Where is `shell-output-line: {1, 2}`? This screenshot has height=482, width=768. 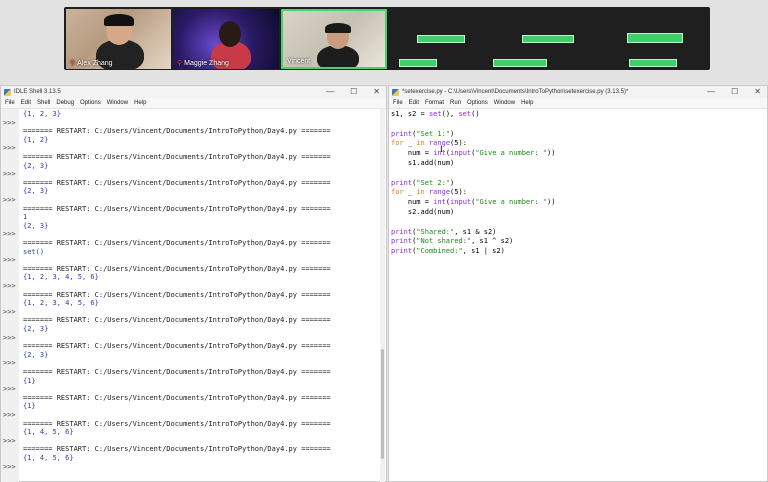 shell-output-line: {1, 2} is located at coordinates (36, 139).